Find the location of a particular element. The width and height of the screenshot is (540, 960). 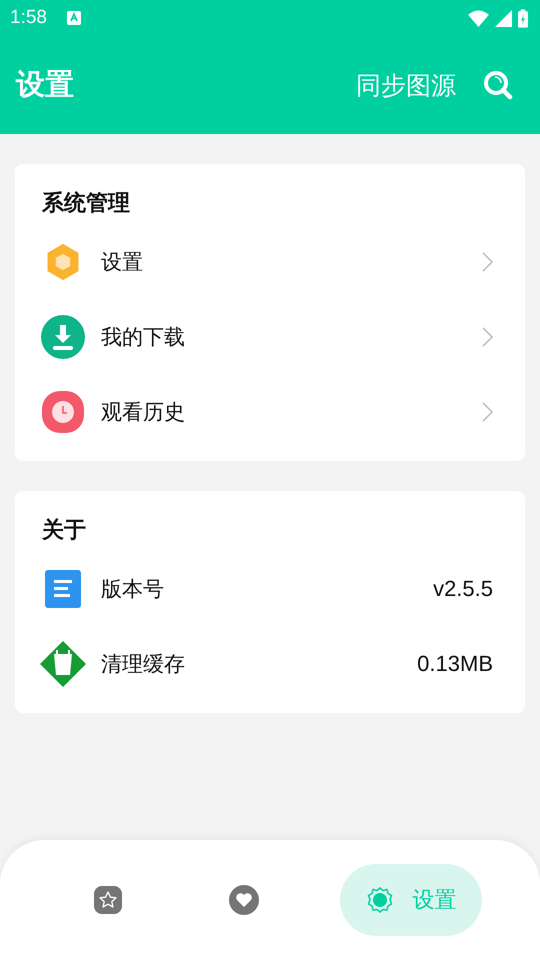

section-title: 关于 is located at coordinates (63, 531).